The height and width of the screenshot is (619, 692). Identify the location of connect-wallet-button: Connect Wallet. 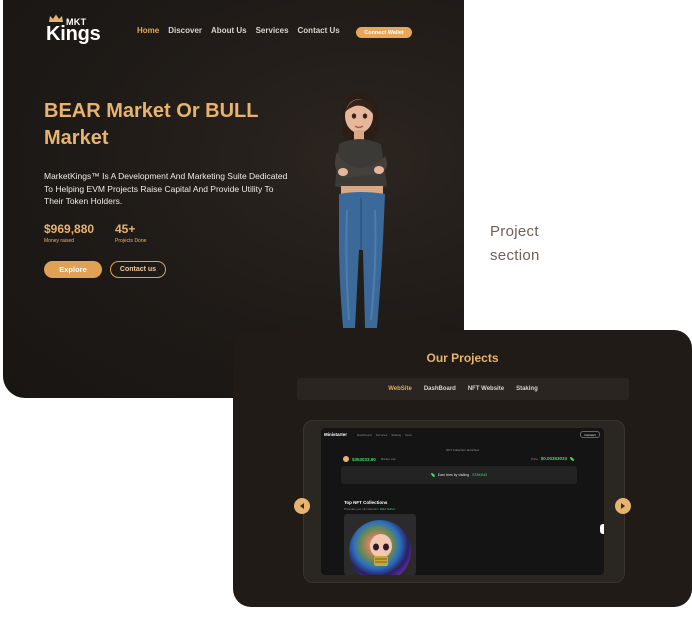
(384, 32).